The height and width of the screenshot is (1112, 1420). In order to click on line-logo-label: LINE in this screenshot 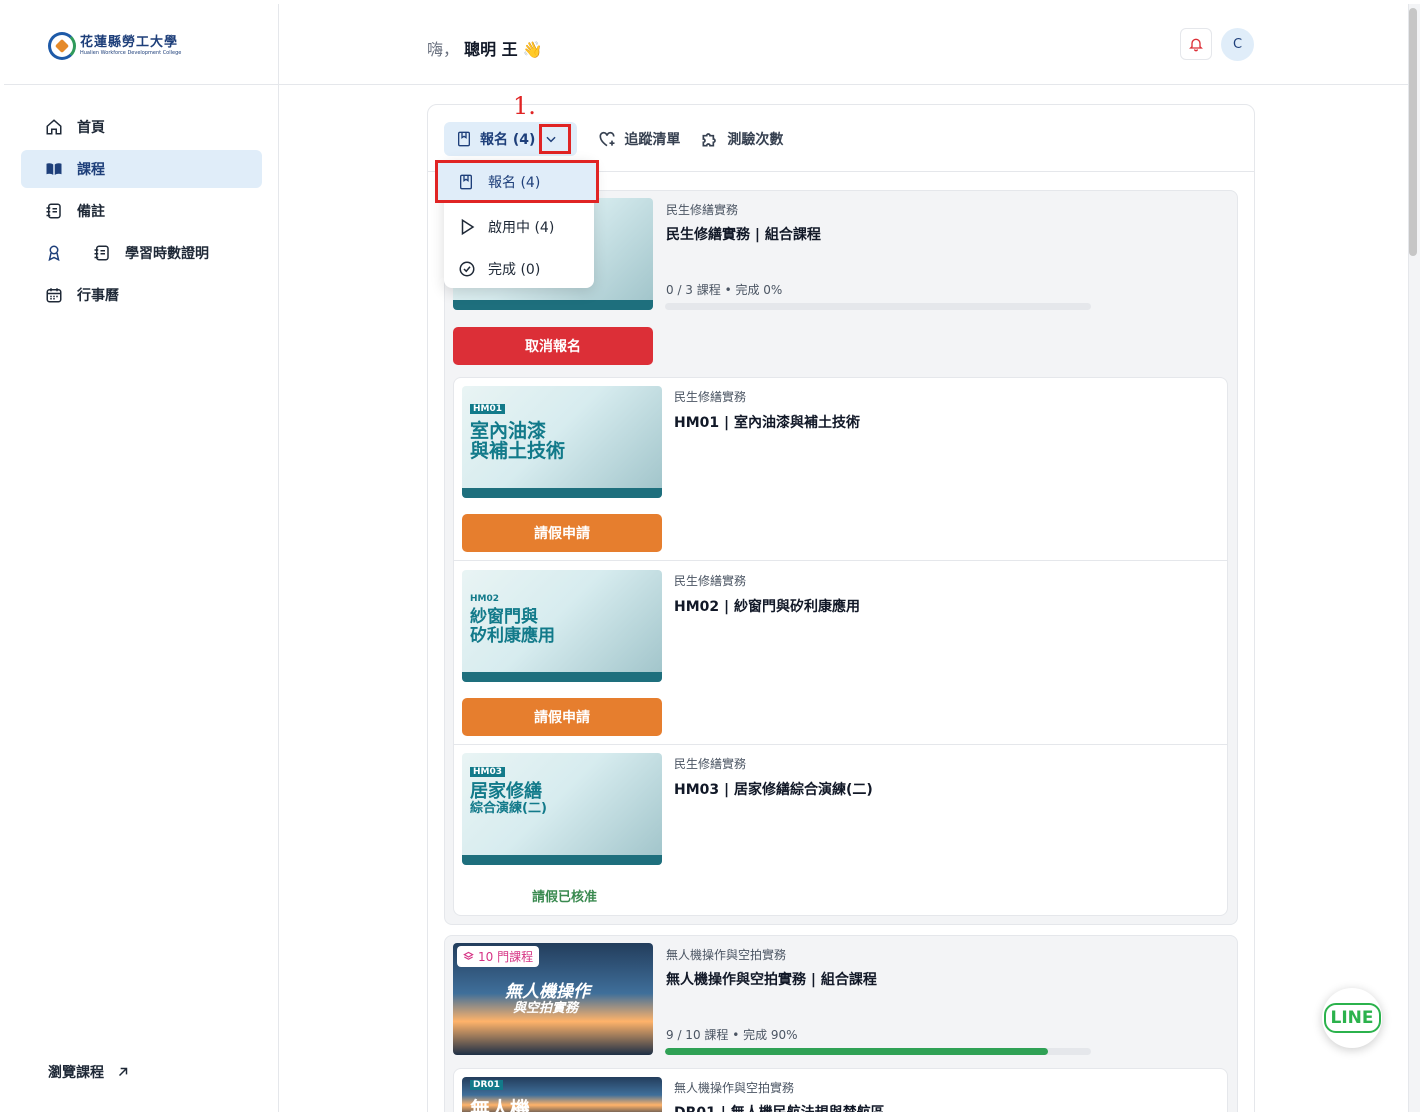, I will do `click(1352, 1018)`.